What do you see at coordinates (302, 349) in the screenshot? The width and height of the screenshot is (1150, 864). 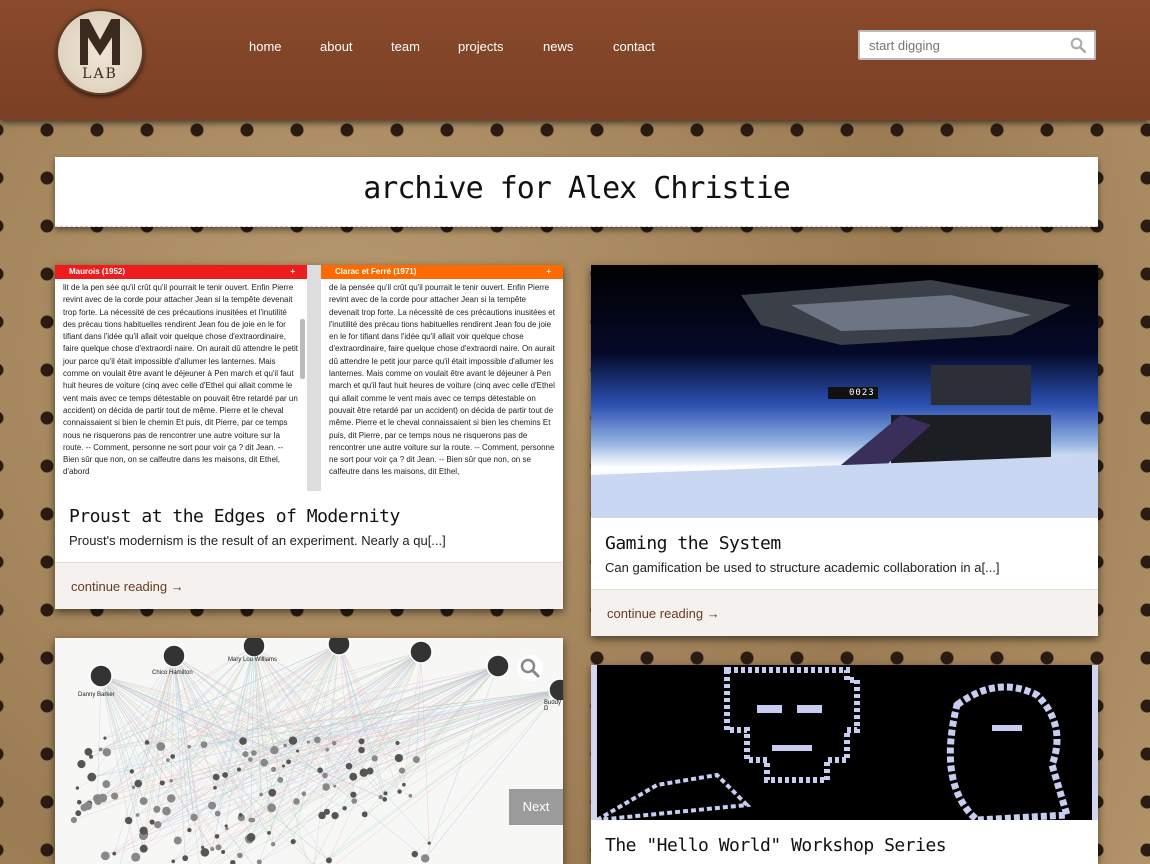 I see `scrollbar-thumb` at bounding box center [302, 349].